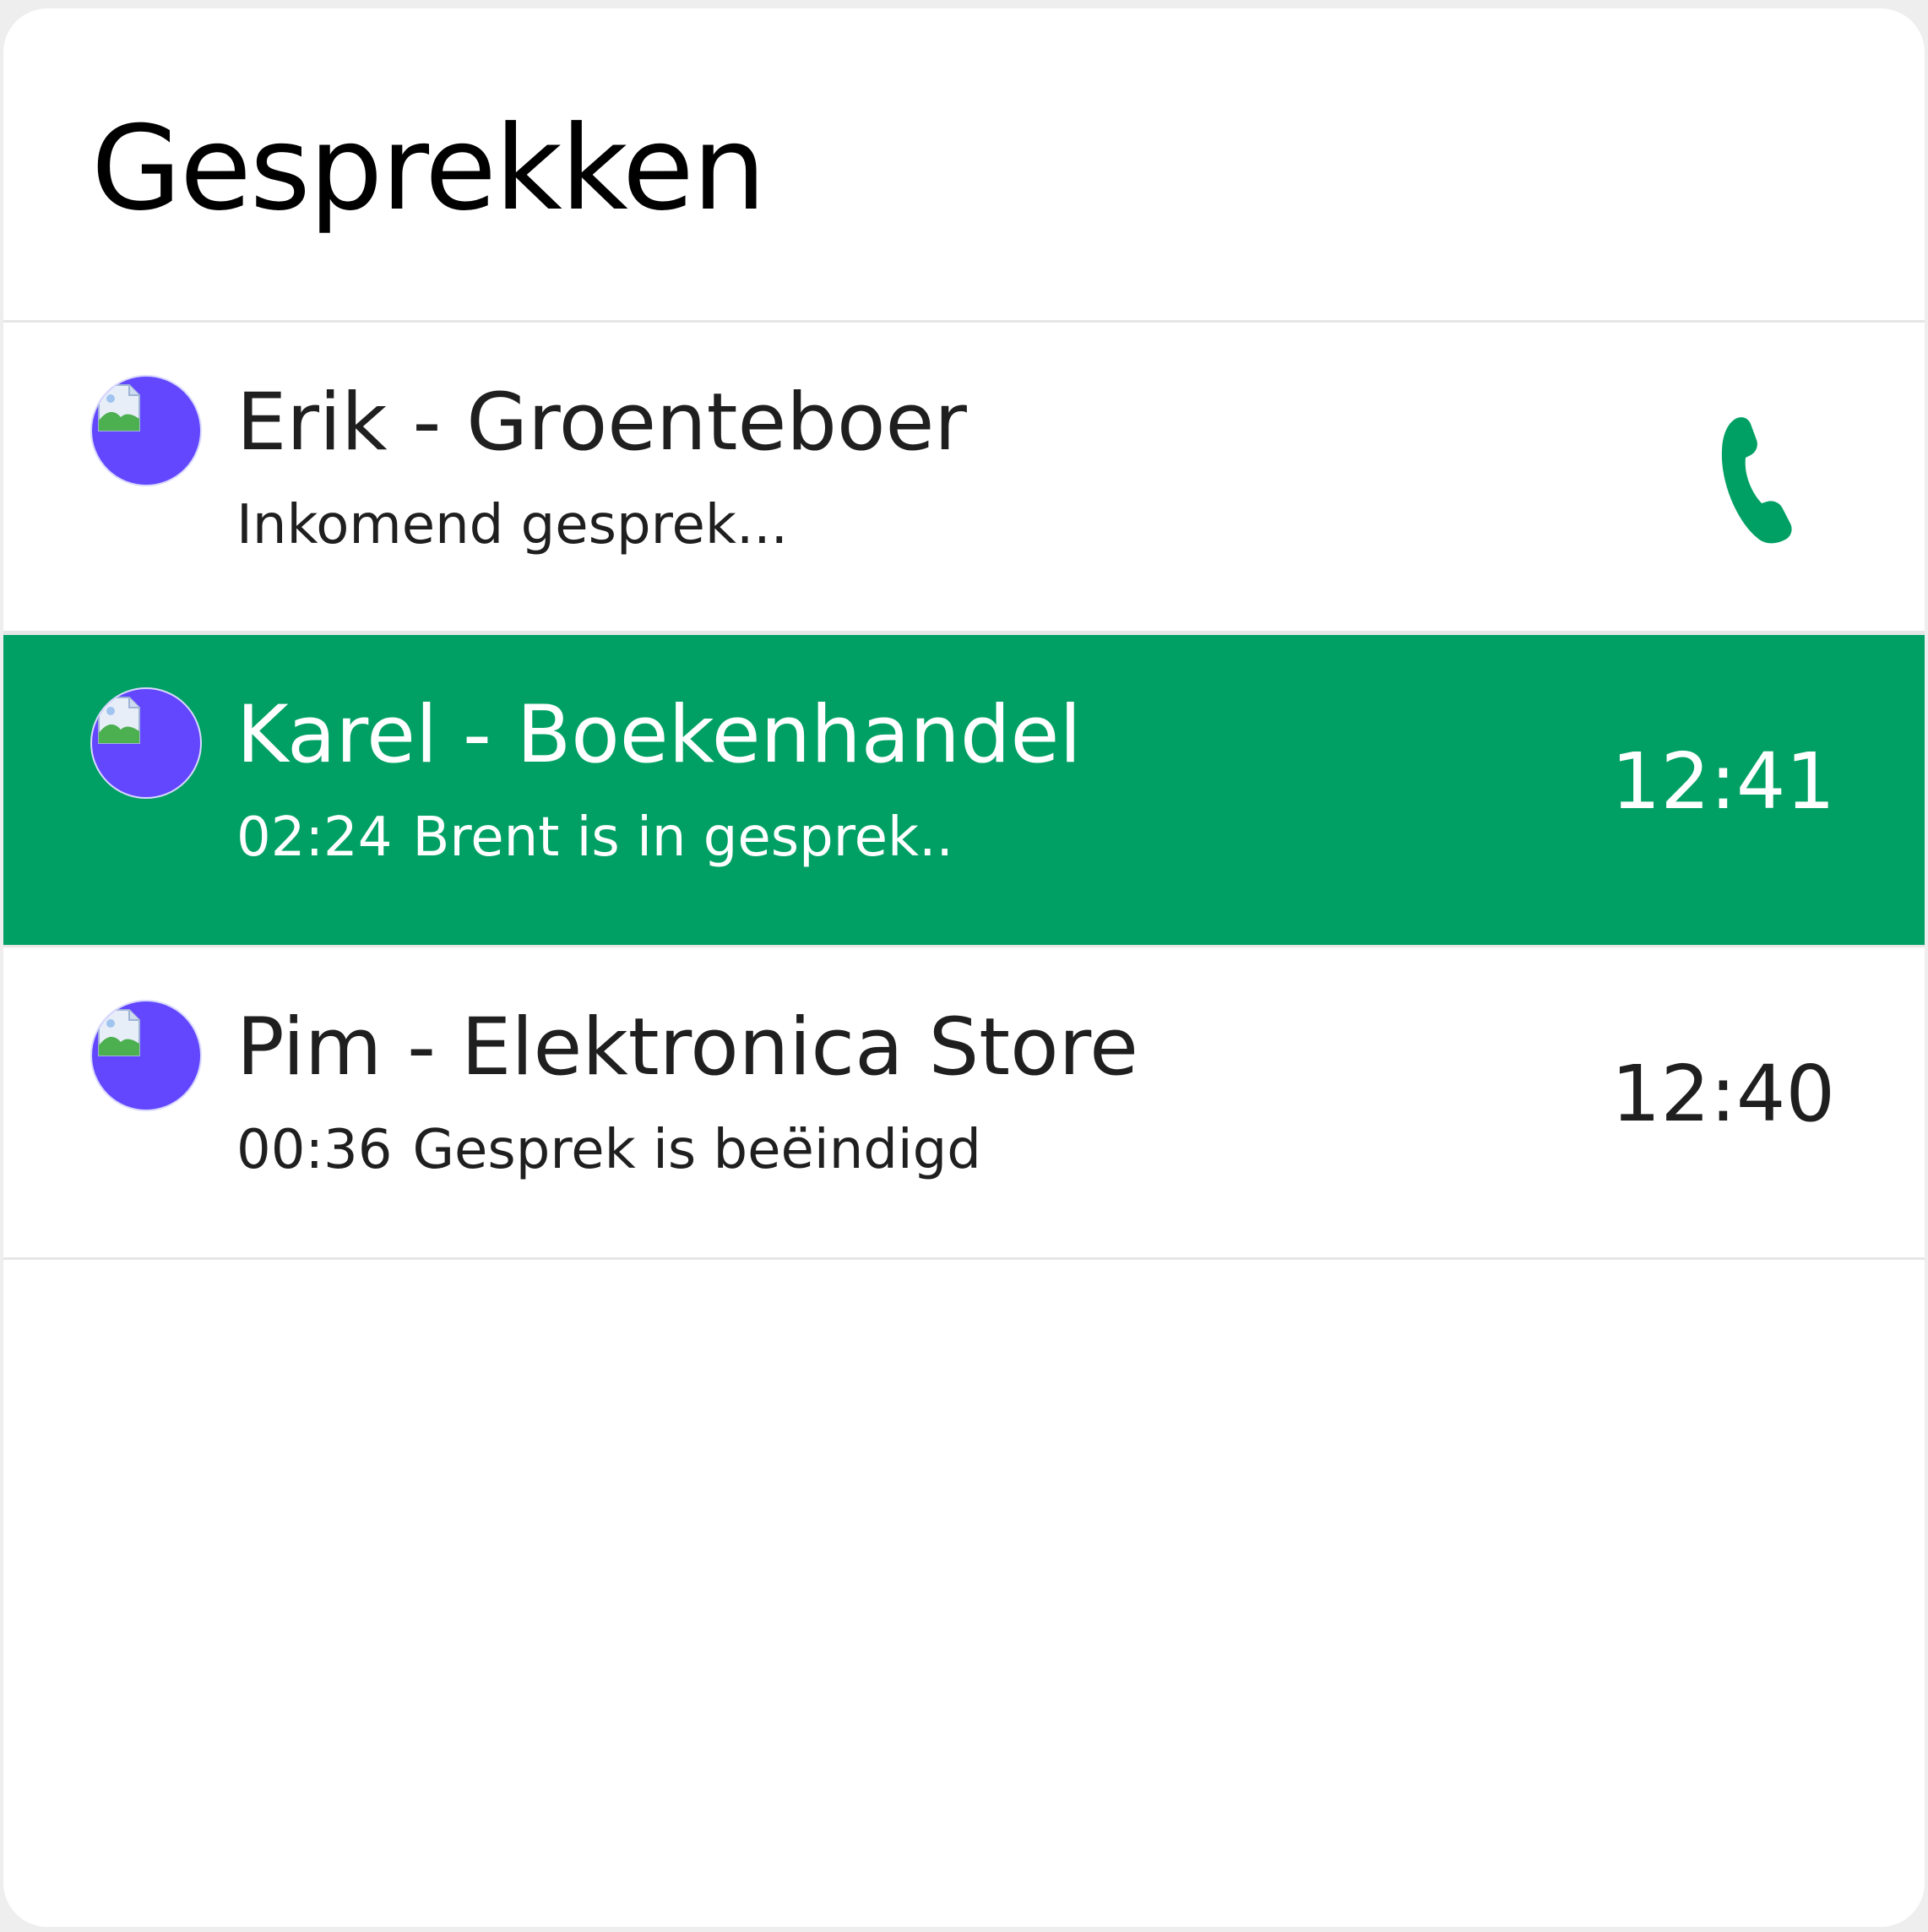 The height and width of the screenshot is (1932, 1928). What do you see at coordinates (428, 168) in the screenshot?
I see `page-title: Gesprekken` at bounding box center [428, 168].